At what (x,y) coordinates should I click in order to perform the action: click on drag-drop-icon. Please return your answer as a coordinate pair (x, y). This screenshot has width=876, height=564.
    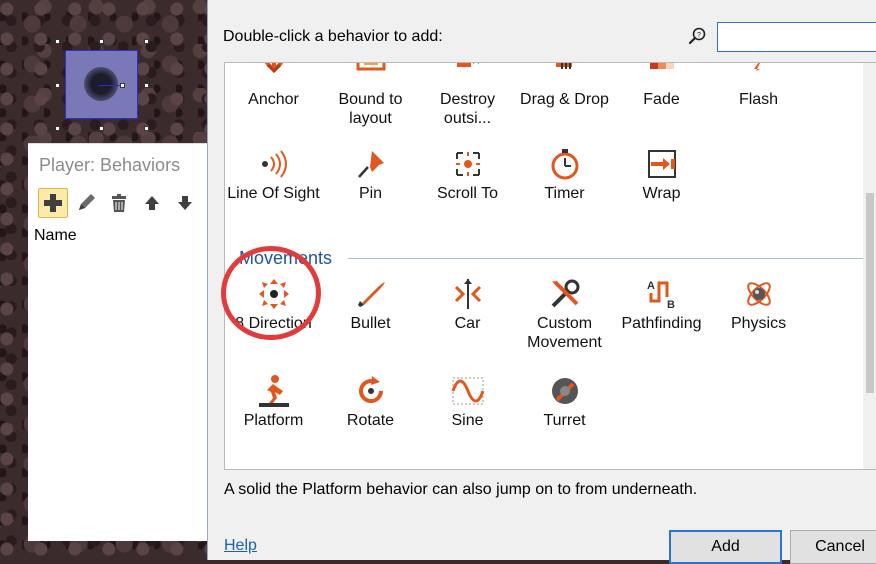
    Looking at the image, I should click on (565, 75).